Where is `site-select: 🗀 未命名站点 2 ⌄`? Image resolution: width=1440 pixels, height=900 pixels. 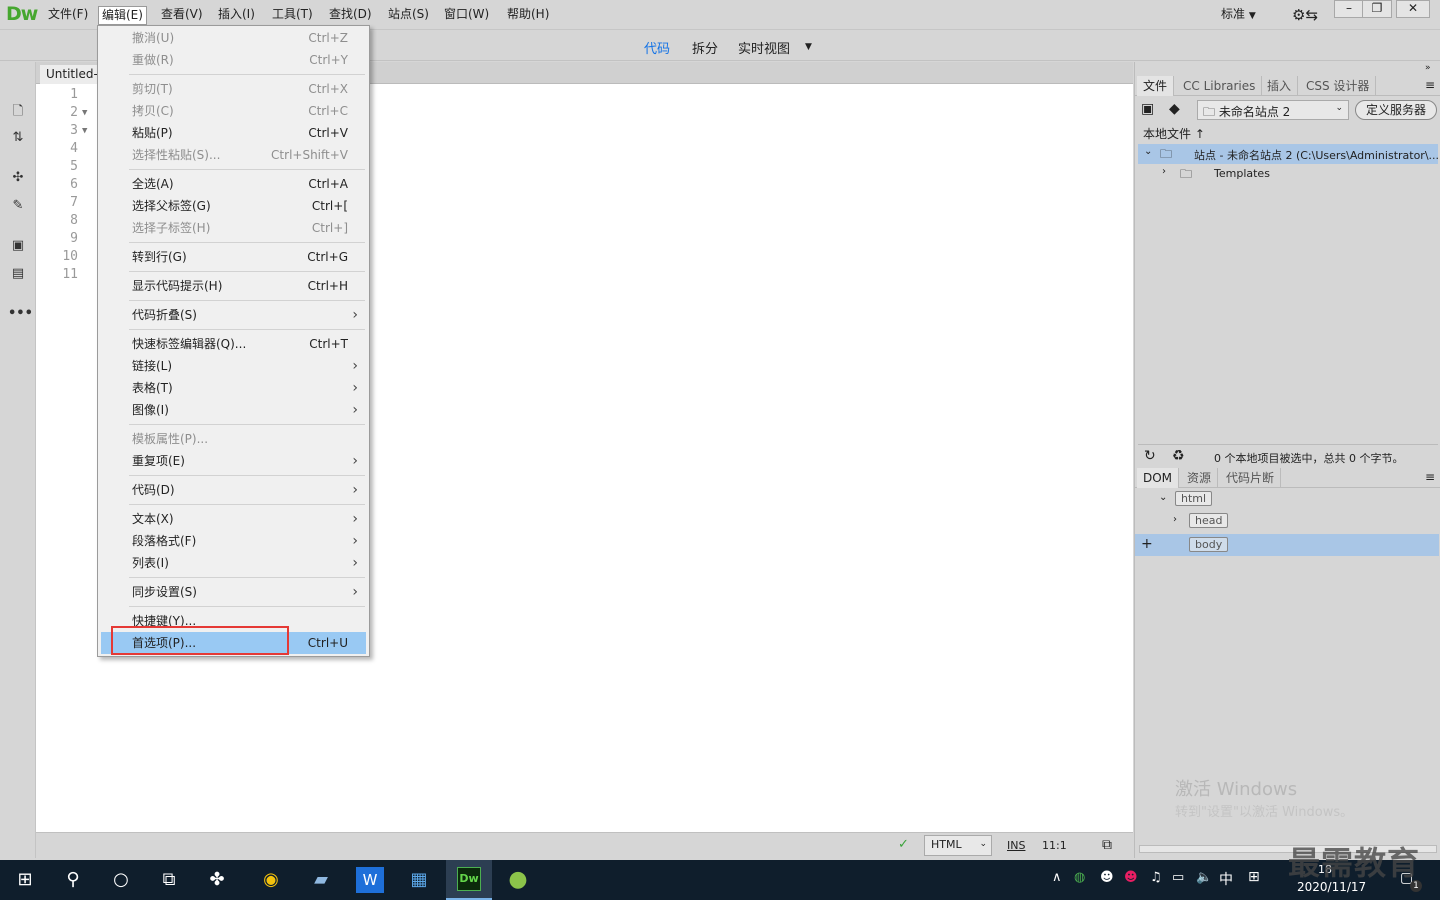 site-select: 🗀 未命名站点 2 ⌄ is located at coordinates (1273, 110).